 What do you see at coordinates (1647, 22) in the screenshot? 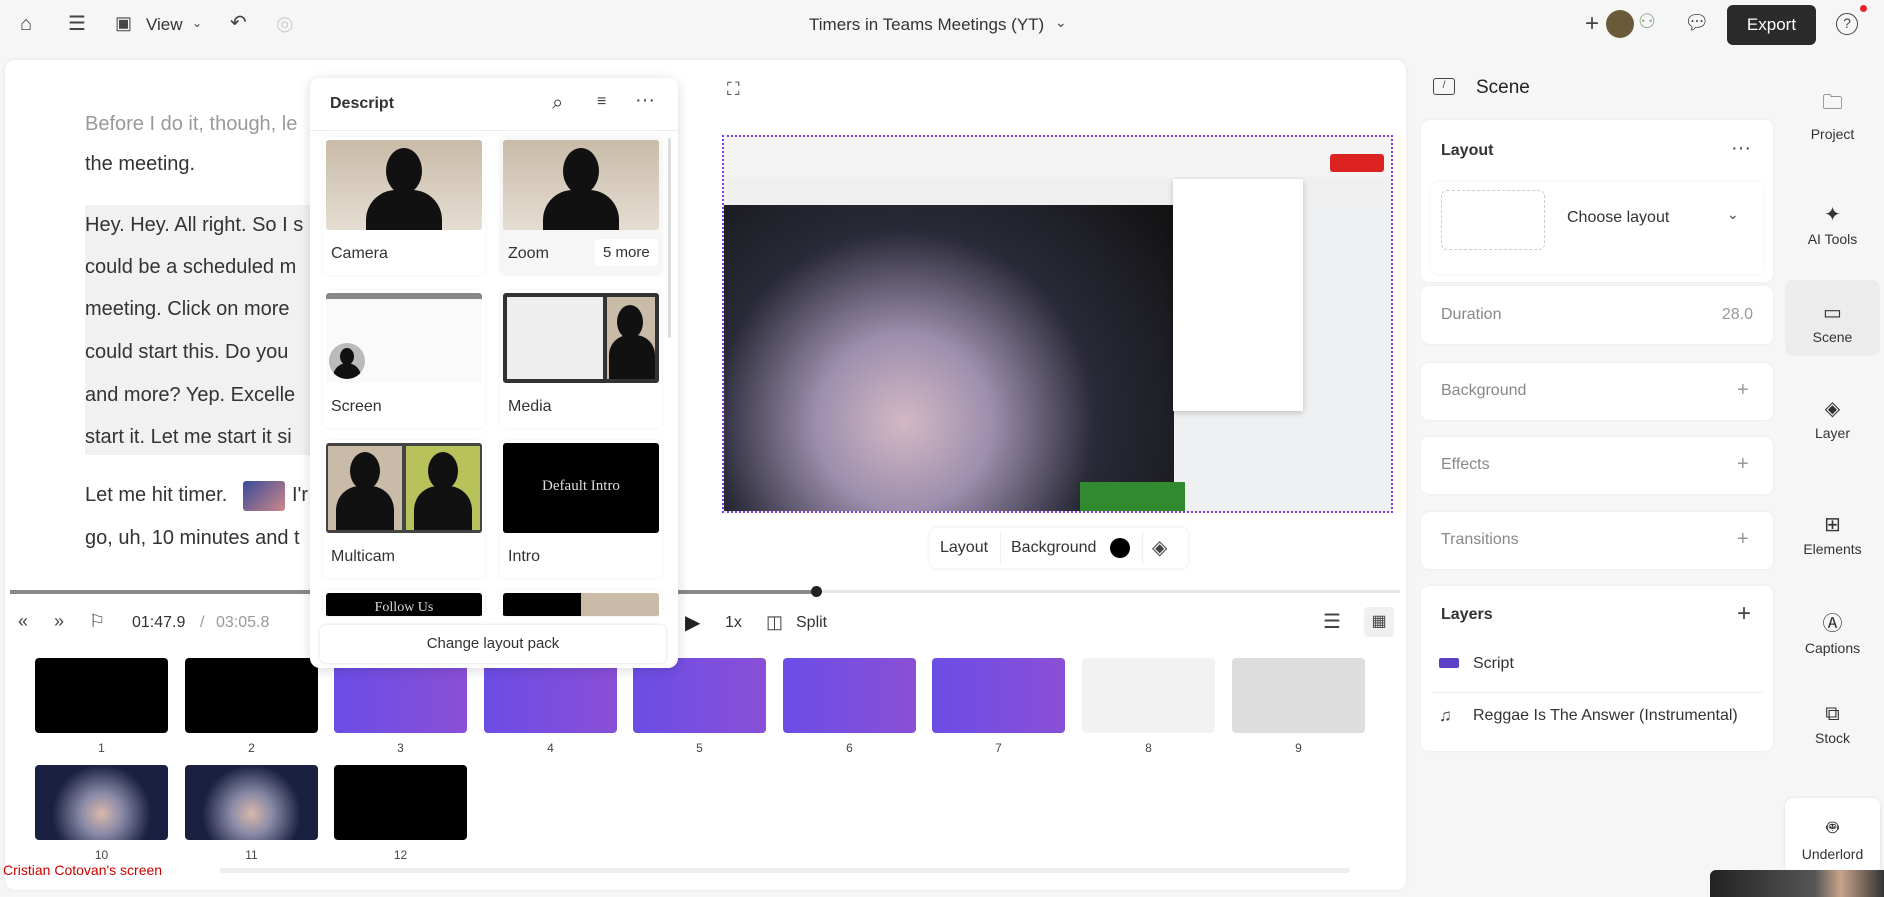
I see `people-icon: ⚇` at bounding box center [1647, 22].